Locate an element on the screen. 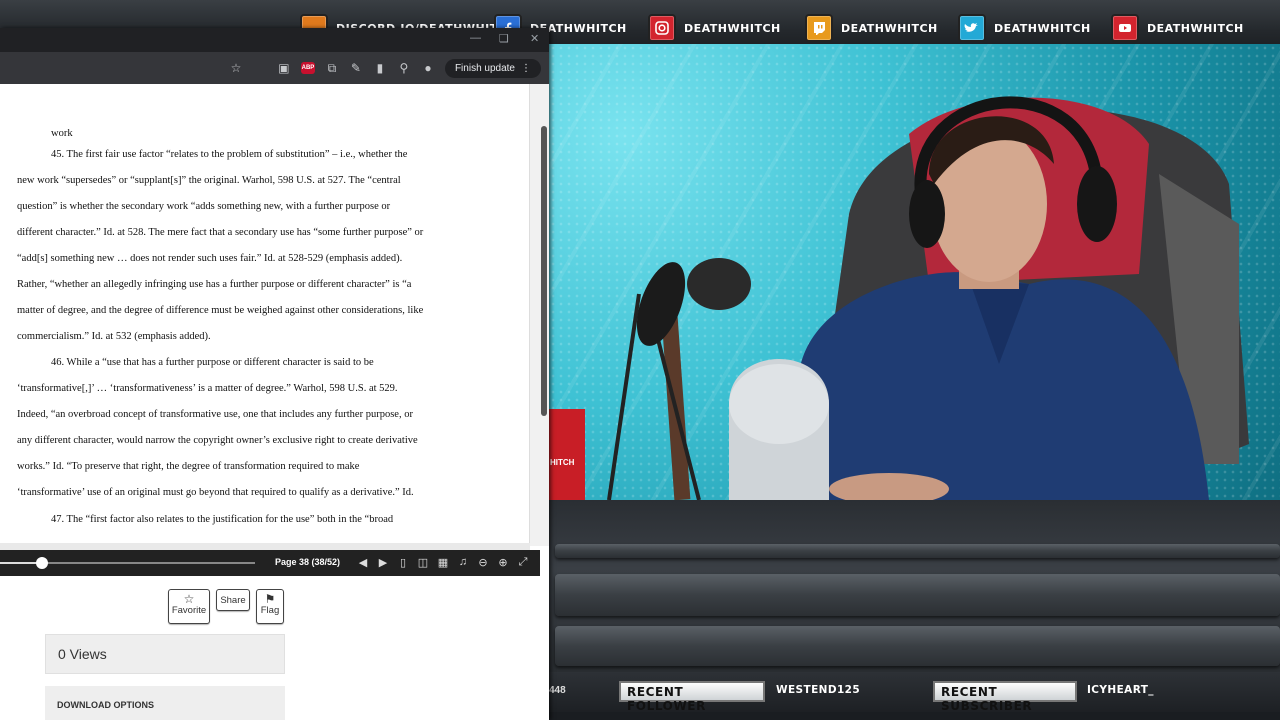  social-twitch: DEATHWHITCH is located at coordinates (871, 28).